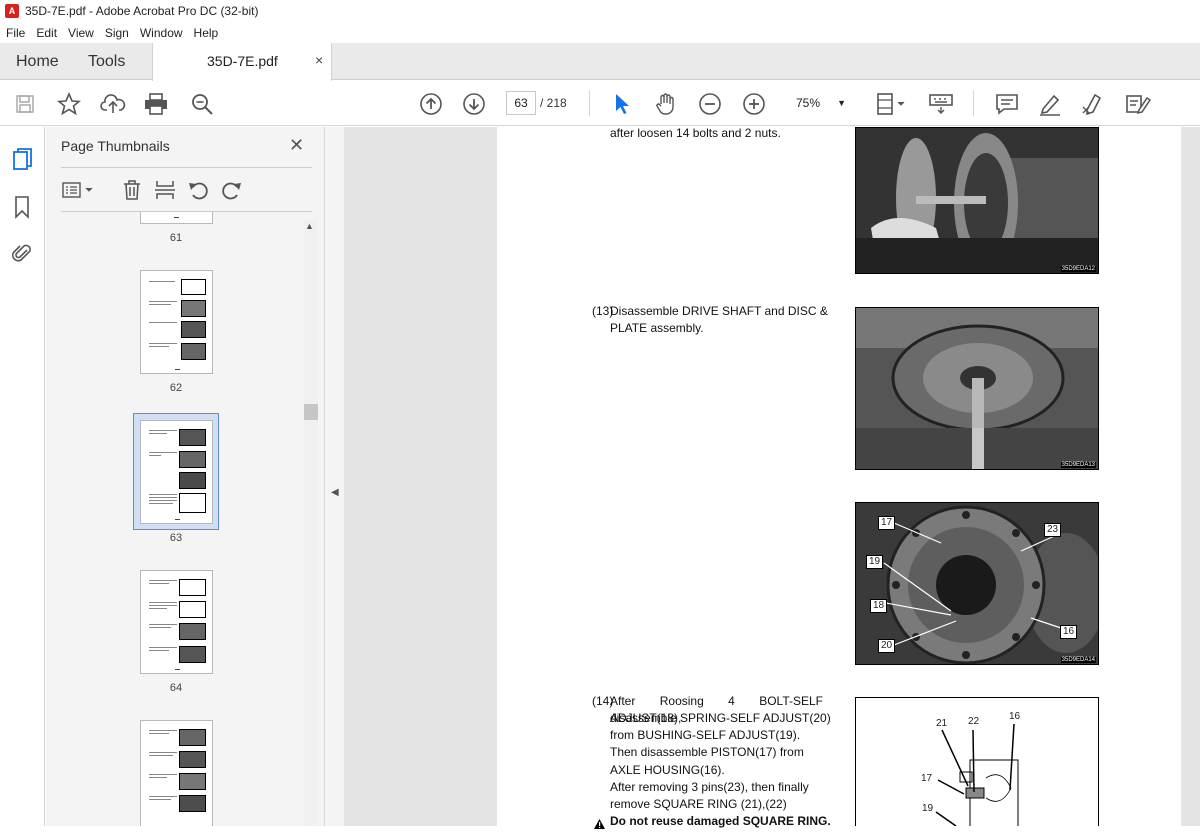  Describe the element at coordinates (15, 33) in the screenshot. I see `menu-file: File` at that location.